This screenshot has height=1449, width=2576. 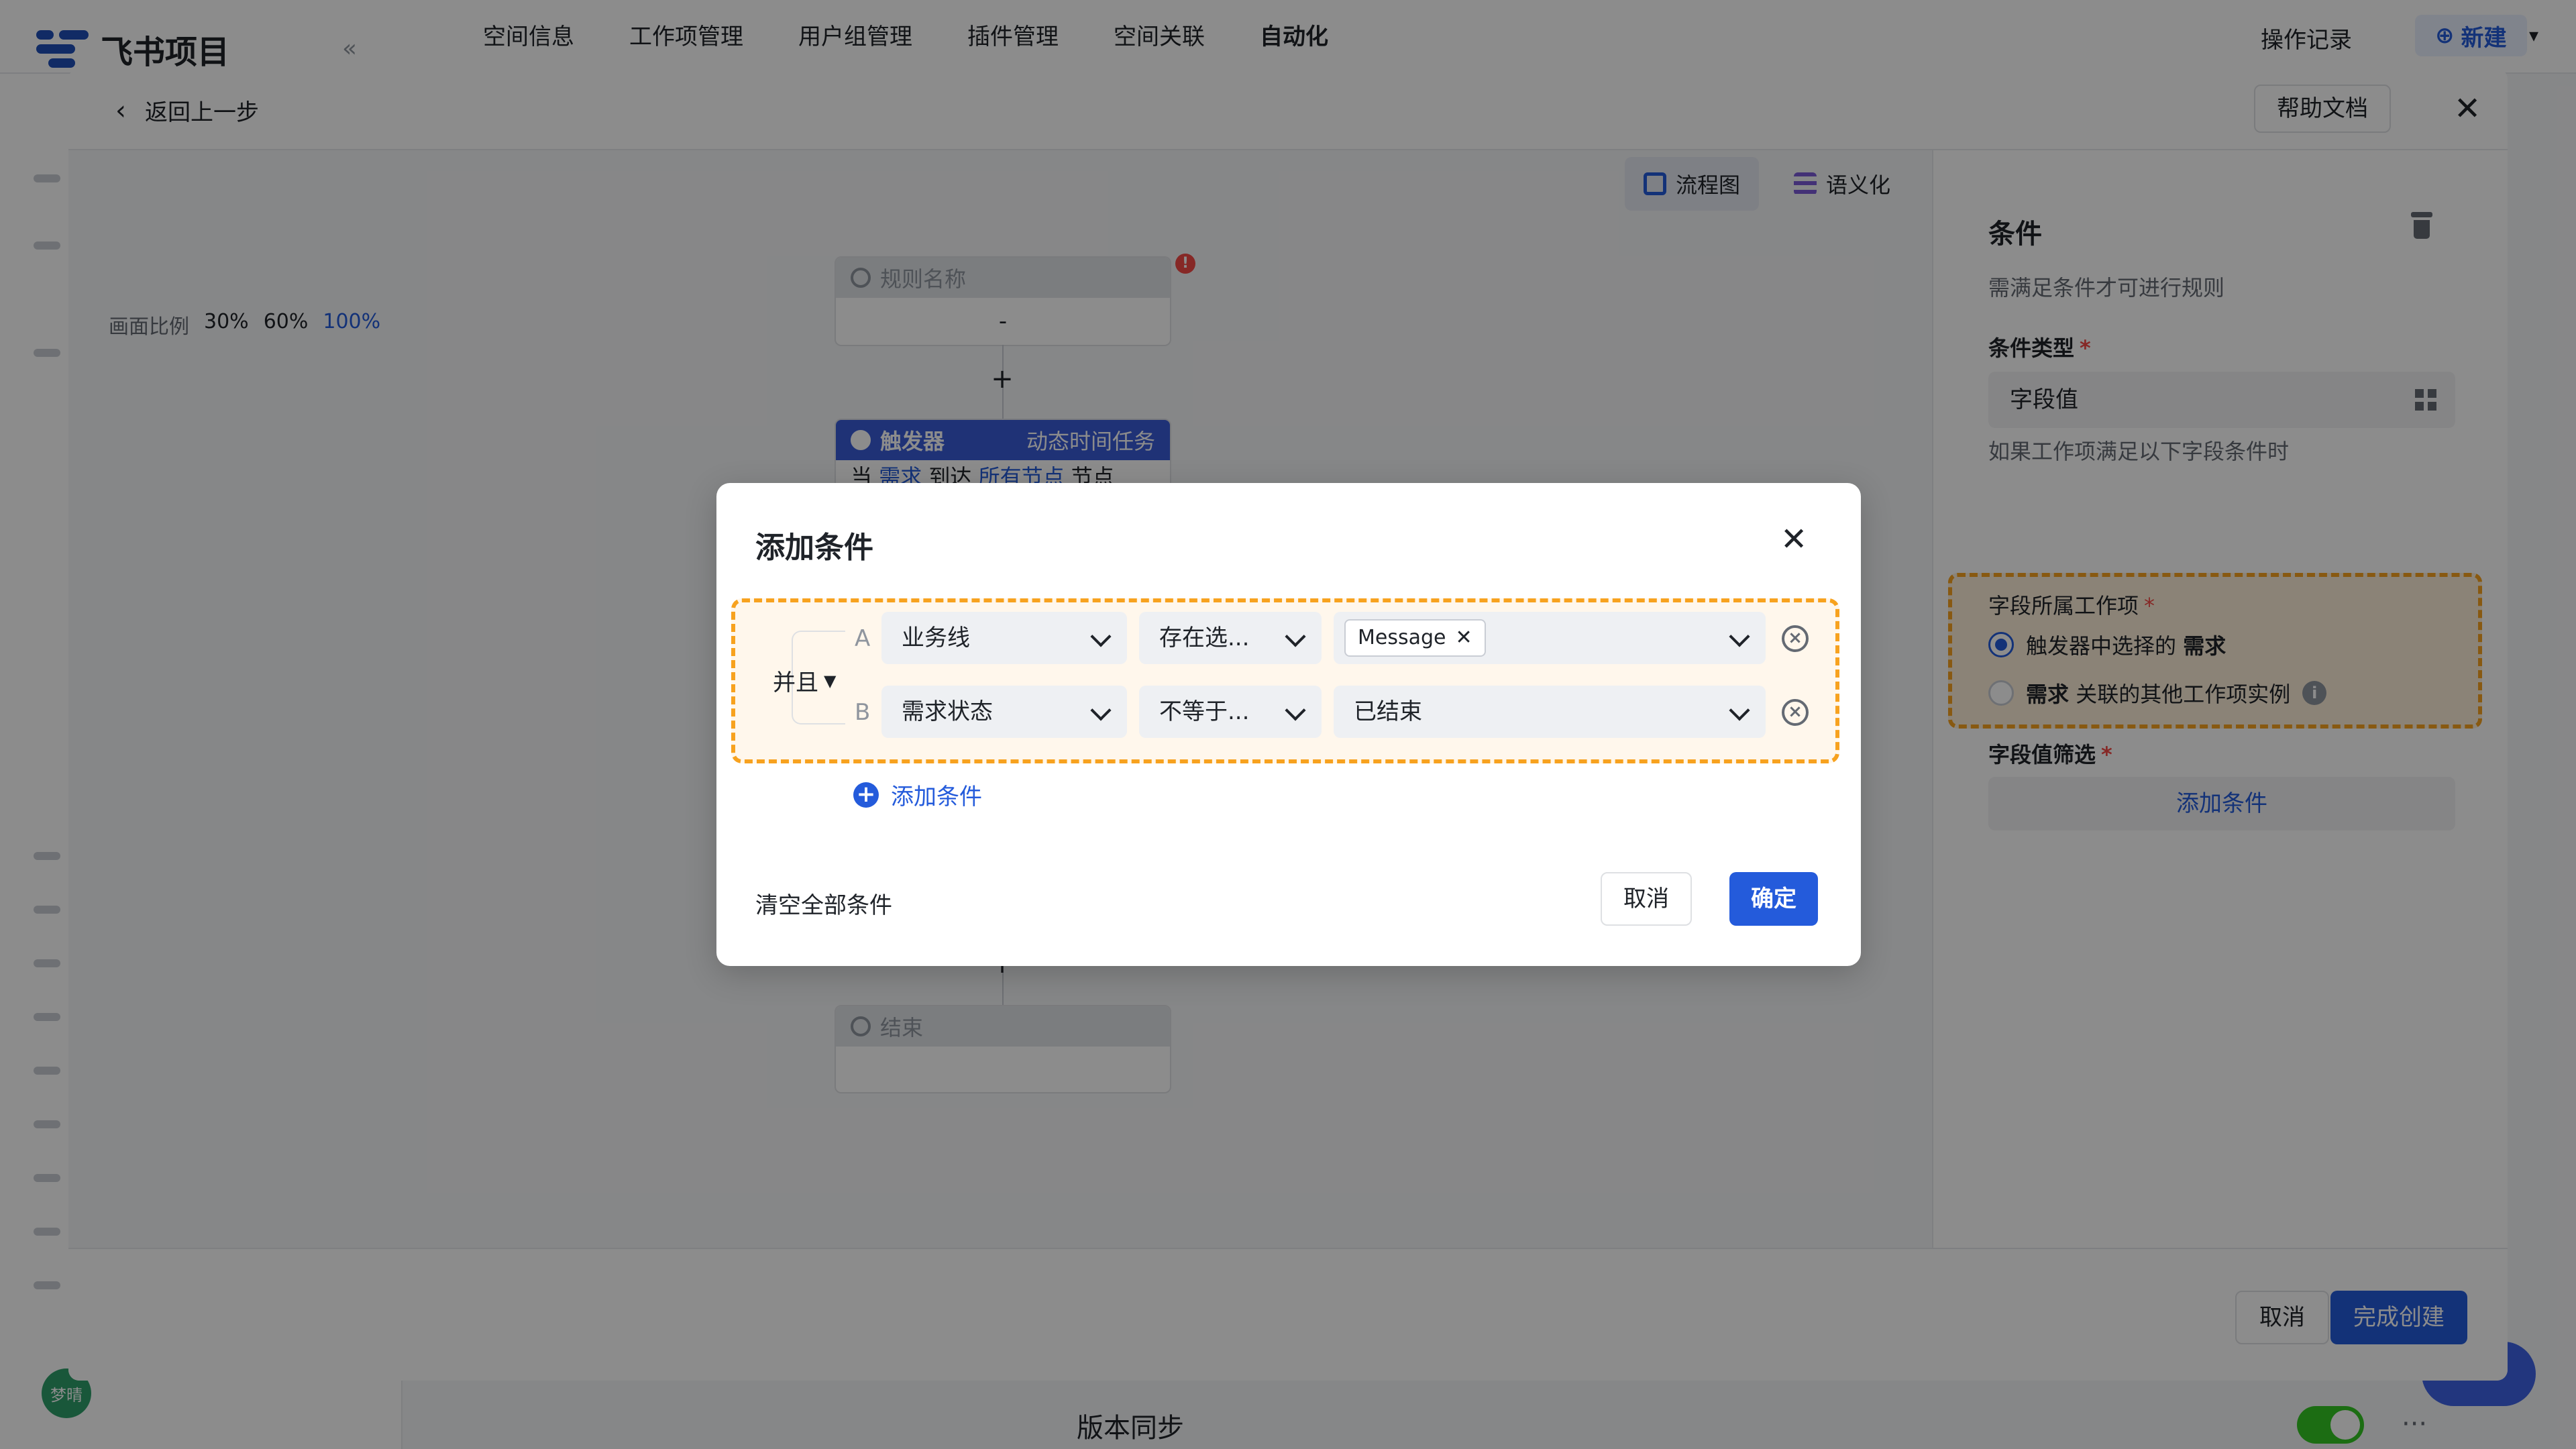 I want to click on field-select: 业务线, so click(x=1004, y=638).